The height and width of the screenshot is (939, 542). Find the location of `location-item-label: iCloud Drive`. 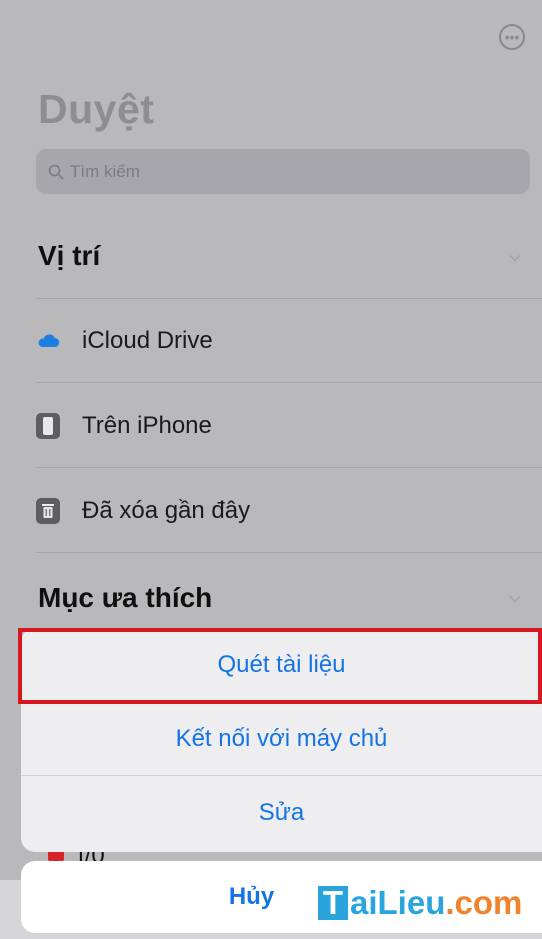

location-item-label: iCloud Drive is located at coordinates (147, 340).